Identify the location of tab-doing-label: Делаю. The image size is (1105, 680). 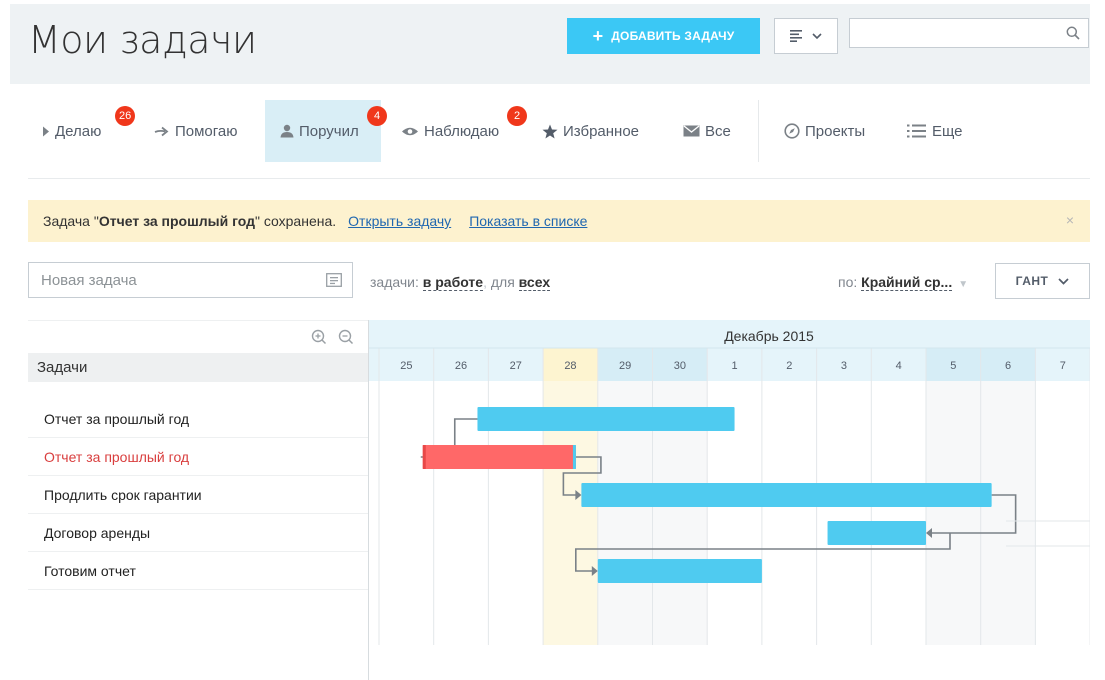
(78, 131).